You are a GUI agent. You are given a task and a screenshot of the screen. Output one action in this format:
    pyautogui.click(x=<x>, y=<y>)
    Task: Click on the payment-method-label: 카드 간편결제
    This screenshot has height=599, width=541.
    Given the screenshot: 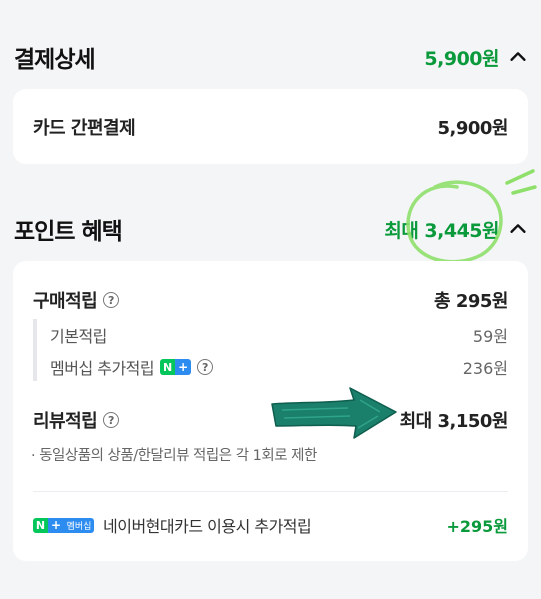 What is the action you would take?
    pyautogui.click(x=84, y=128)
    